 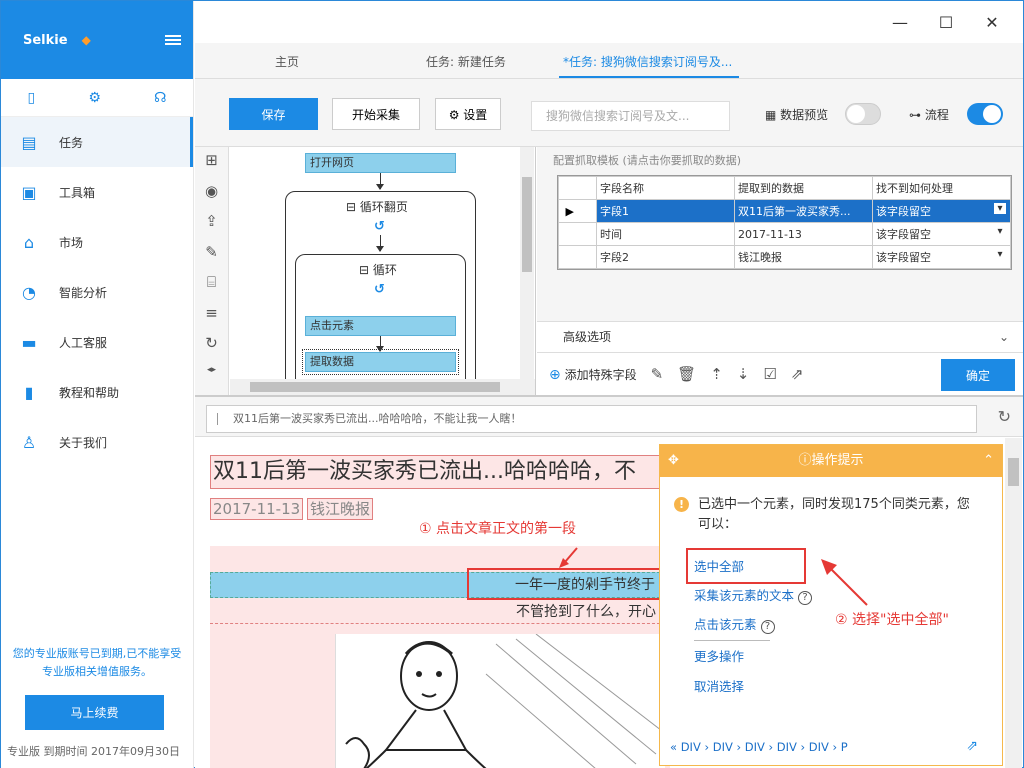 I want to click on step-click-element: 点击元素, so click(x=380, y=326).